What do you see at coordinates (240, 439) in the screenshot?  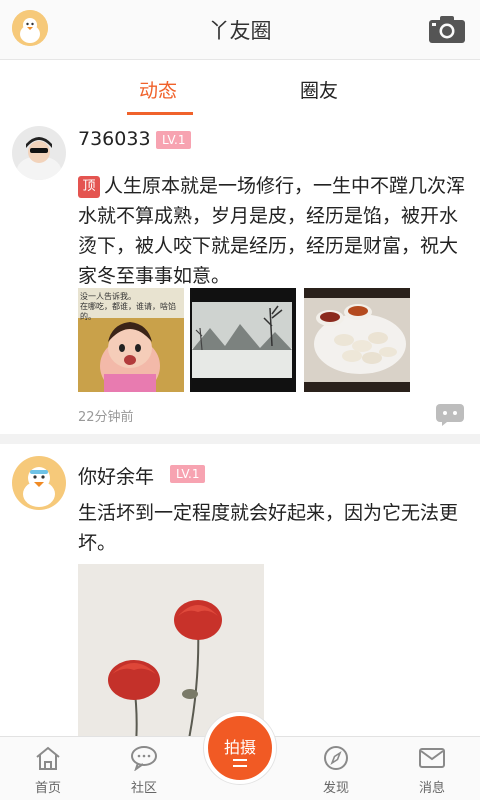 I see `post-divider` at bounding box center [240, 439].